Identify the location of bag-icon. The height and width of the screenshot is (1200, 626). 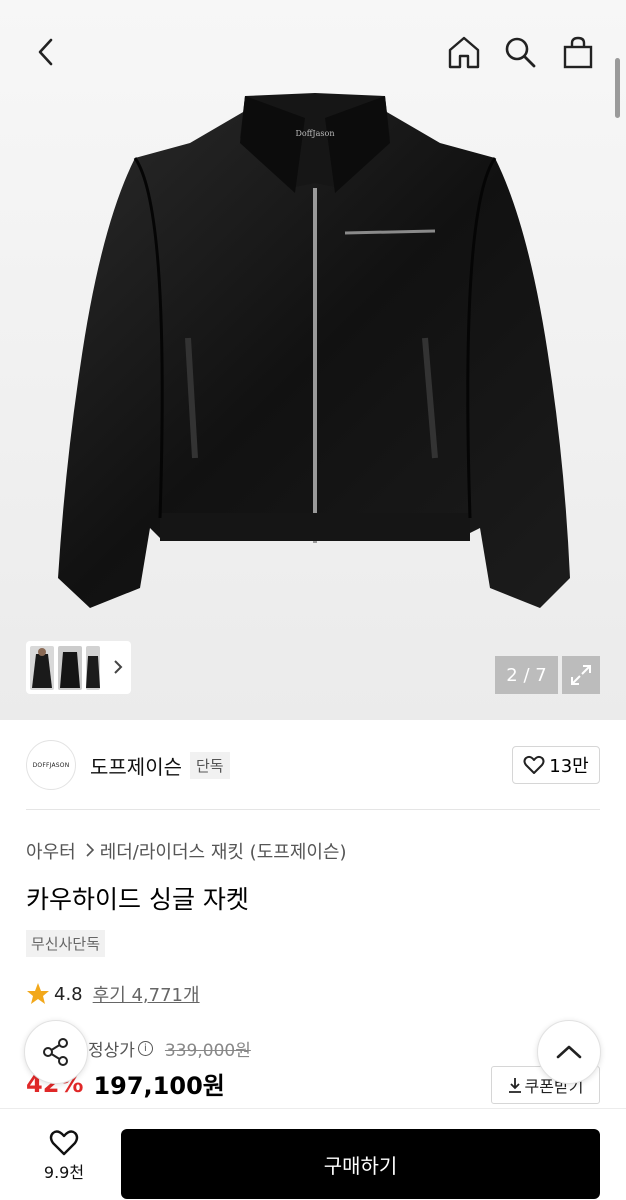
(578, 52).